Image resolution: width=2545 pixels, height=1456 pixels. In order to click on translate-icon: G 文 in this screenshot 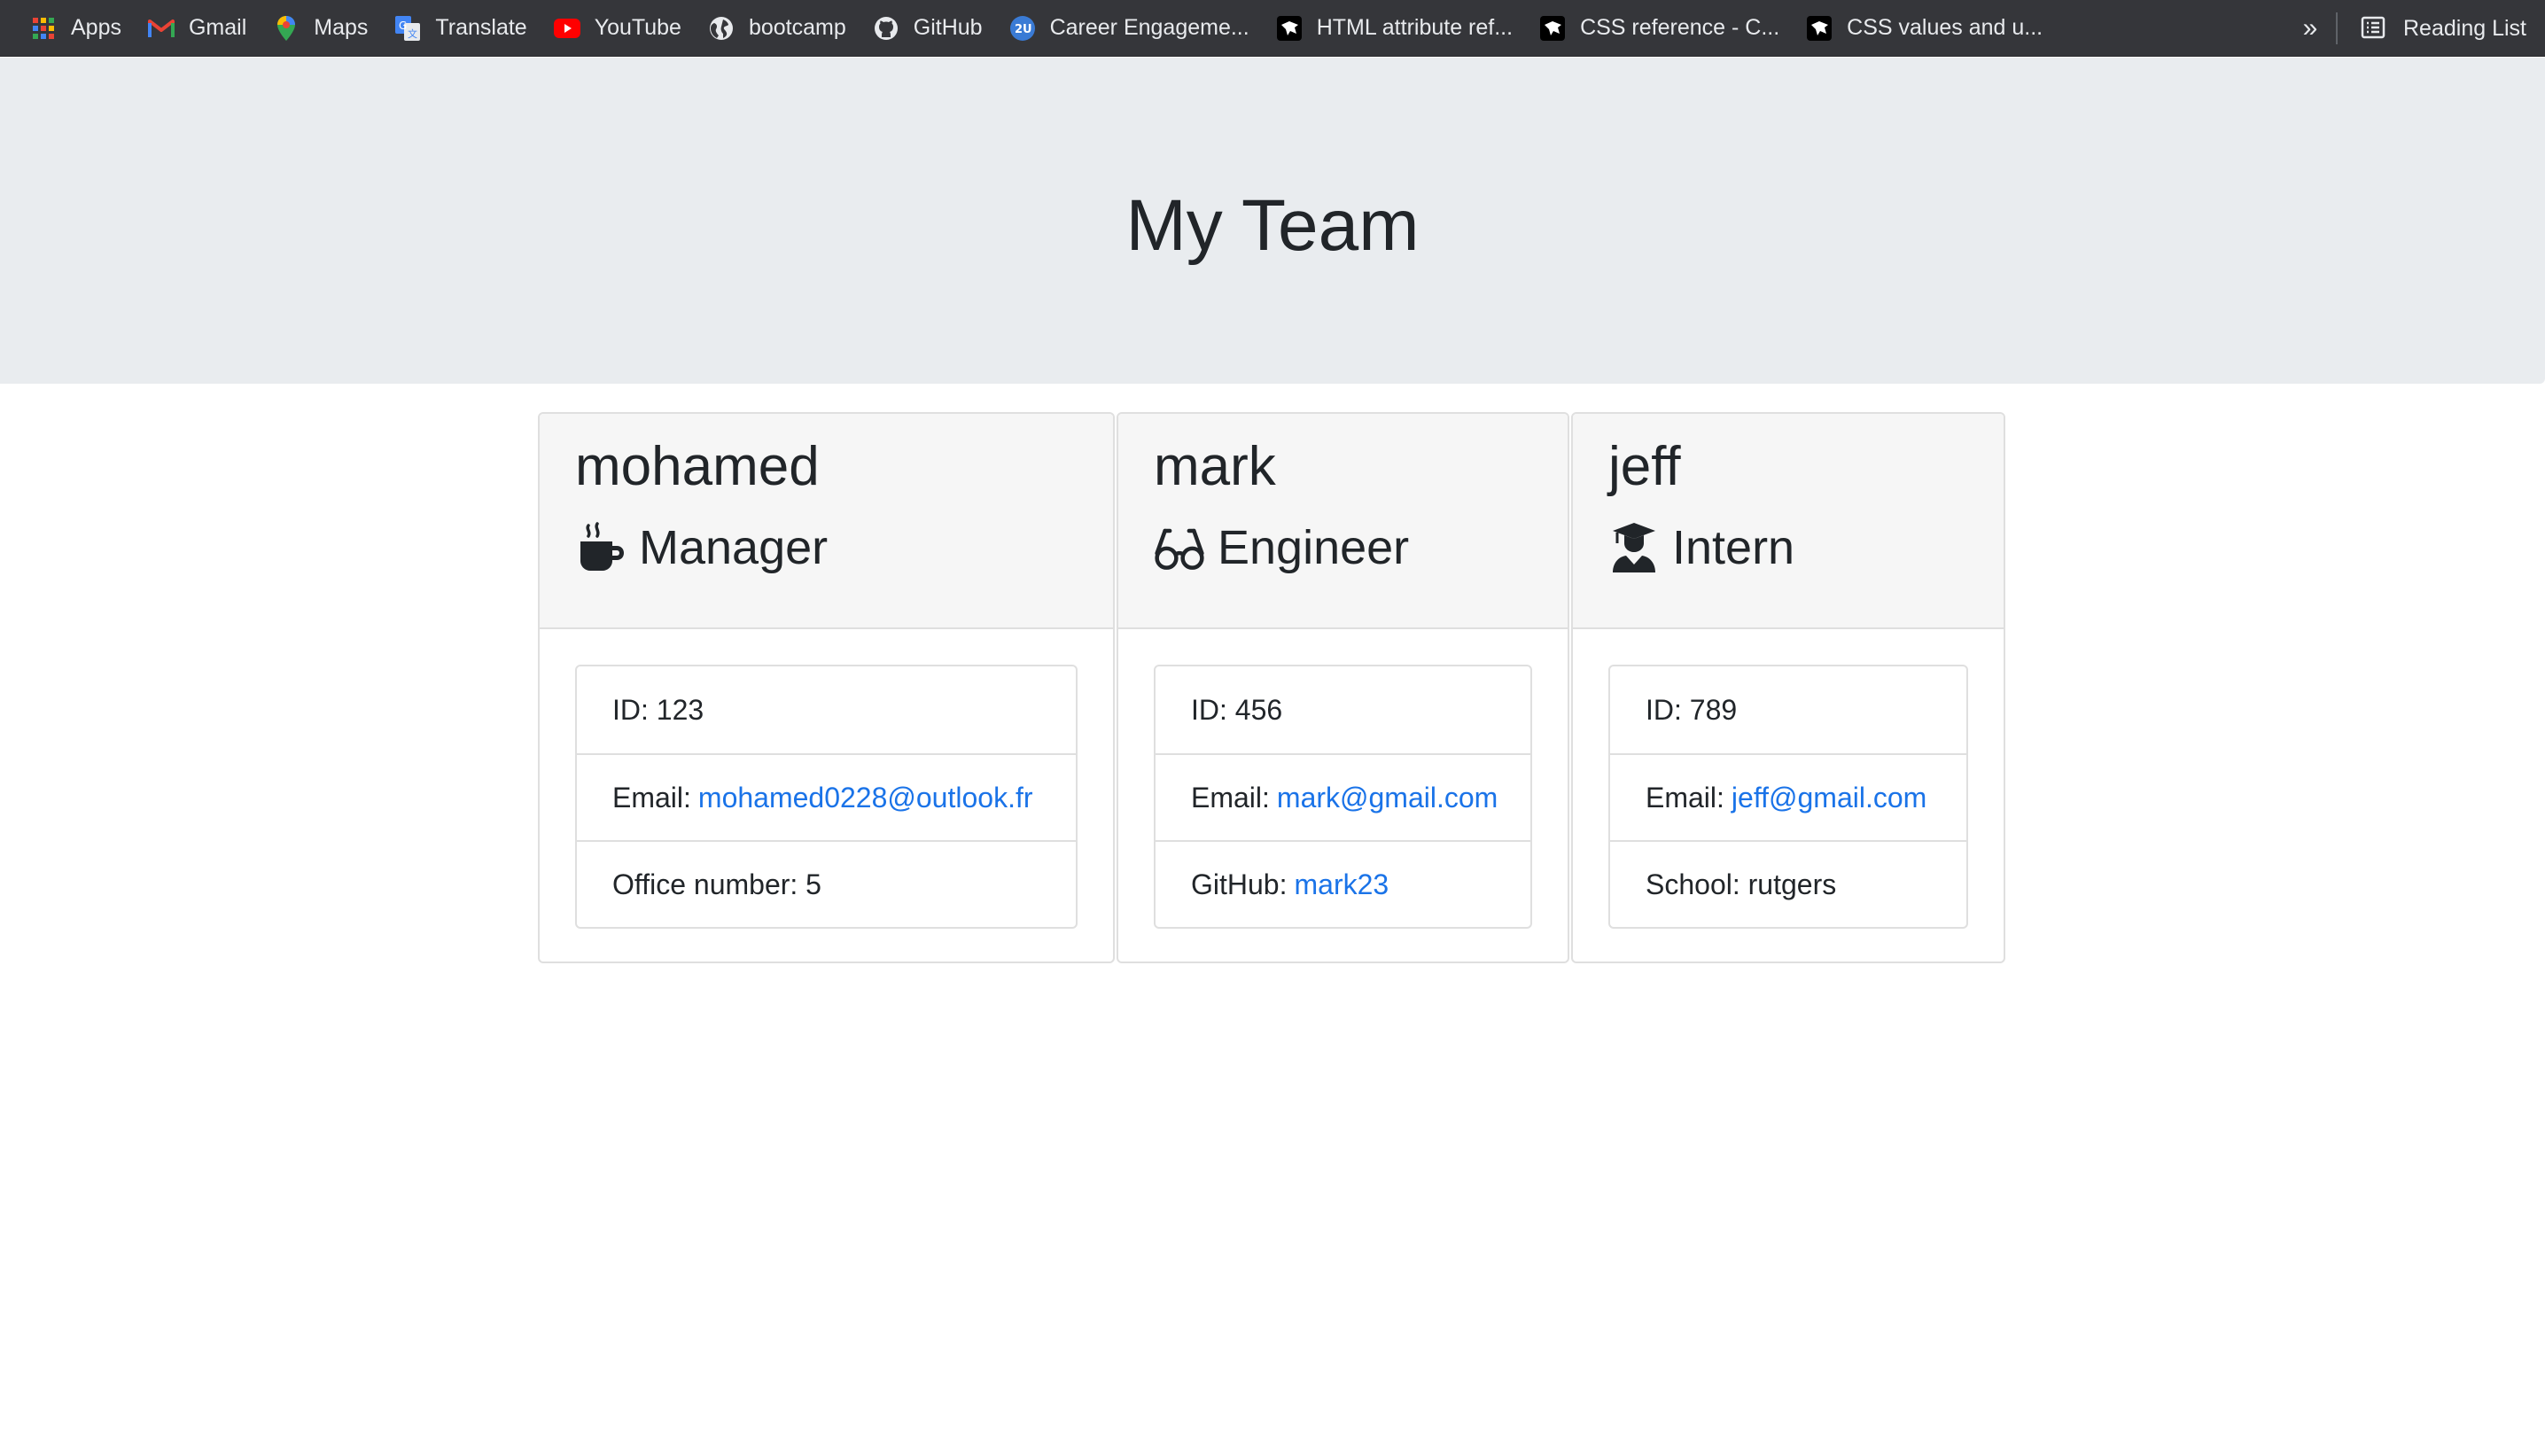, I will do `click(408, 28)`.